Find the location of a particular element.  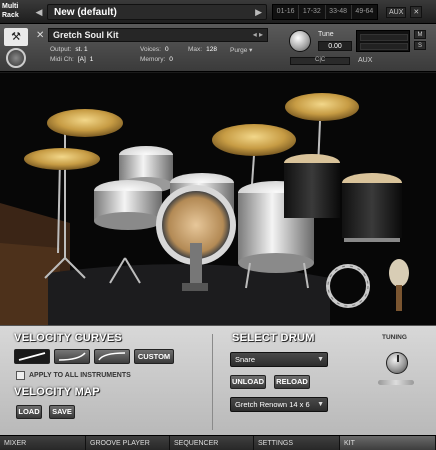

tuning-label: TUNING is located at coordinates (394, 337).